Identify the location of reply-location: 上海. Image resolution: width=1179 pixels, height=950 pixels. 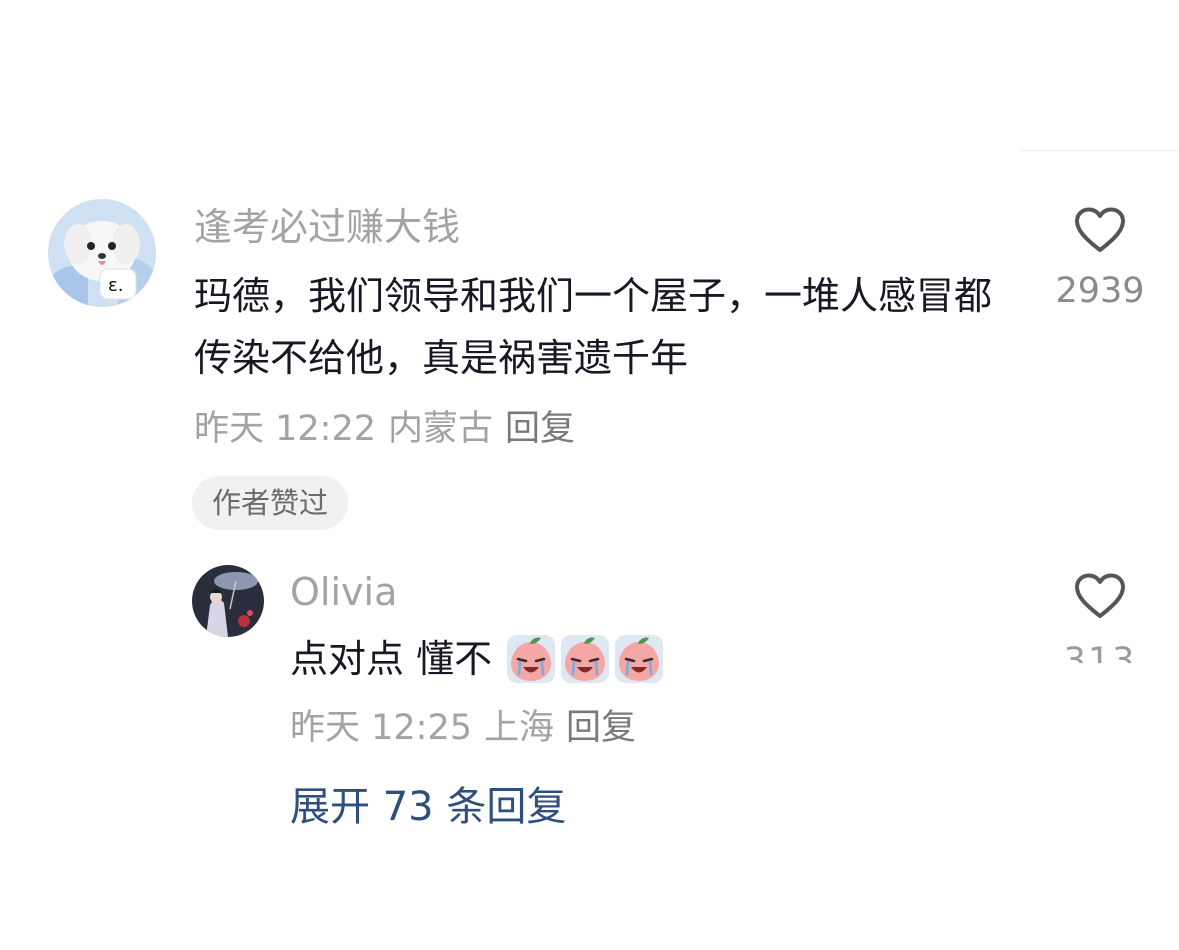
(519, 728).